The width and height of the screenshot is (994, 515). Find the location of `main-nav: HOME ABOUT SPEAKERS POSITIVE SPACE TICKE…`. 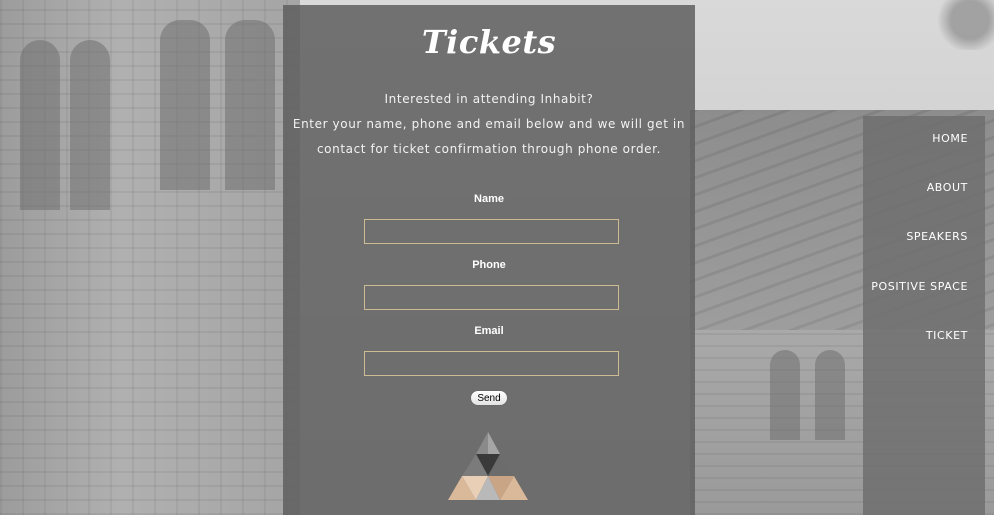

main-nav: HOME ABOUT SPEAKERS POSITIVE SPACE TICKE… is located at coordinates (924, 315).